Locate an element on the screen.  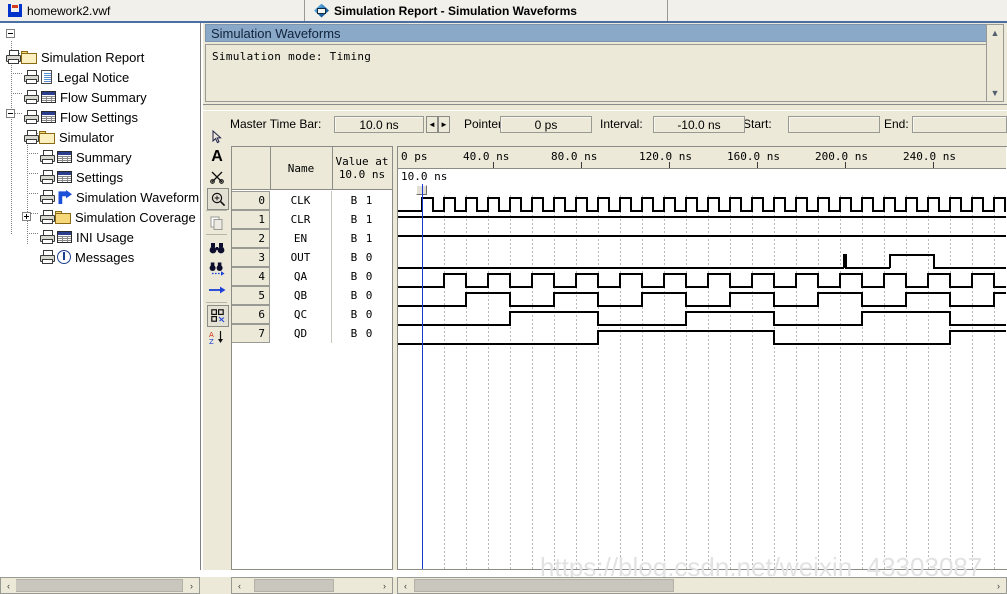
spinner-left-icon: ◄ is located at coordinates (432, 124).